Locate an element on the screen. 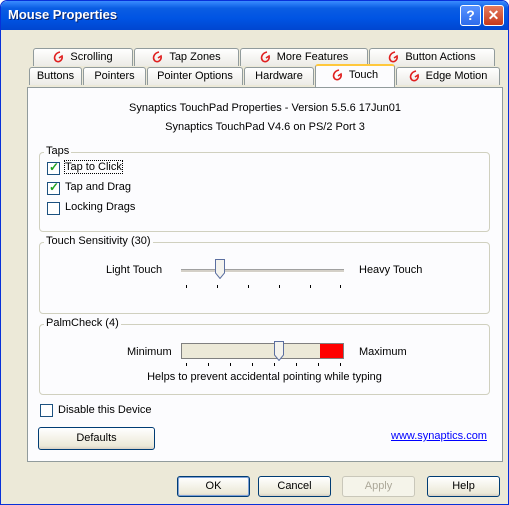 This screenshot has width=509, height=505. tab-pointers: Pointers is located at coordinates (114, 76).